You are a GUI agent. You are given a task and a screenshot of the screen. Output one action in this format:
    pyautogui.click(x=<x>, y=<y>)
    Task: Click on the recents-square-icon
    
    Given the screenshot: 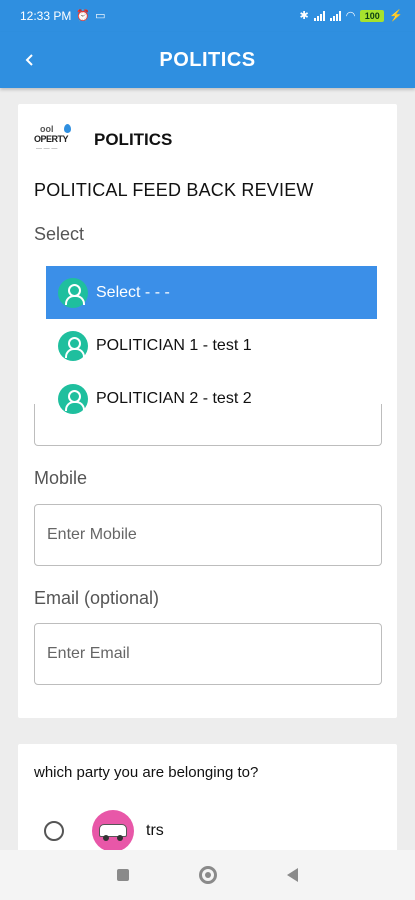 What is the action you would take?
    pyautogui.click(x=122, y=875)
    